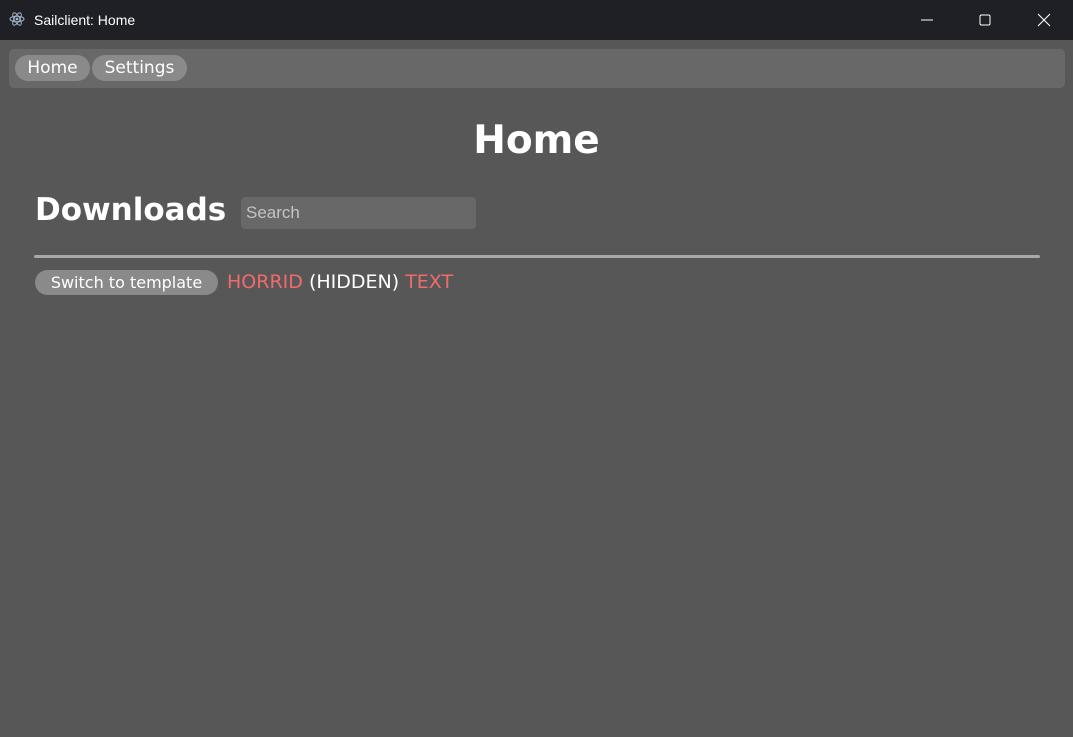  What do you see at coordinates (537, 68) in the screenshot?
I see `nav-bar: Home Settings` at bounding box center [537, 68].